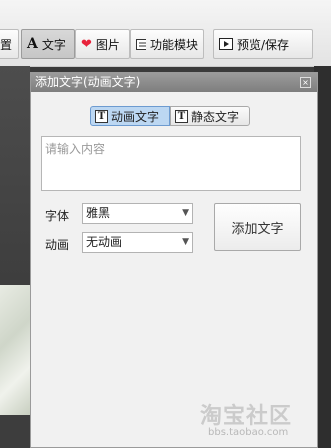  I want to click on tab-static-text-label: 静态文字, so click(215, 116).